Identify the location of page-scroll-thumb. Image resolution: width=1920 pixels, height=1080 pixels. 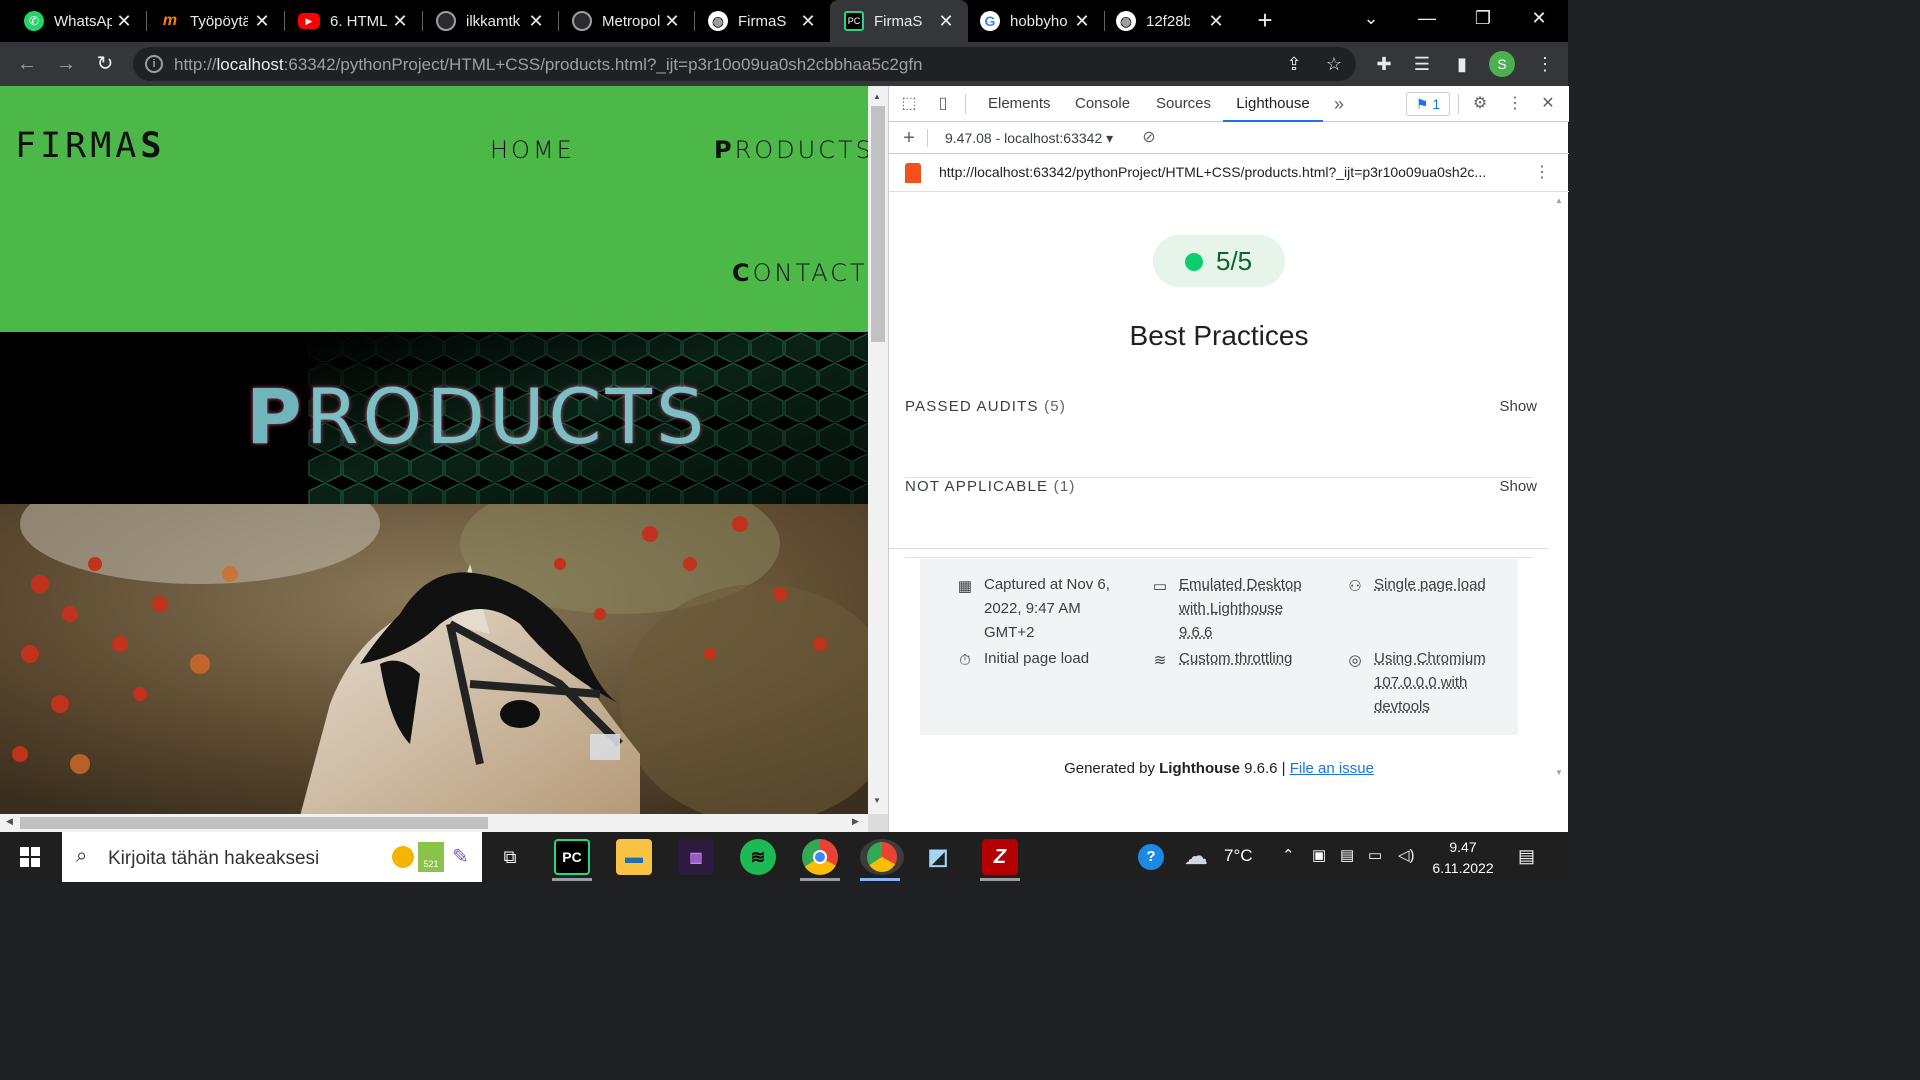
(878, 224).